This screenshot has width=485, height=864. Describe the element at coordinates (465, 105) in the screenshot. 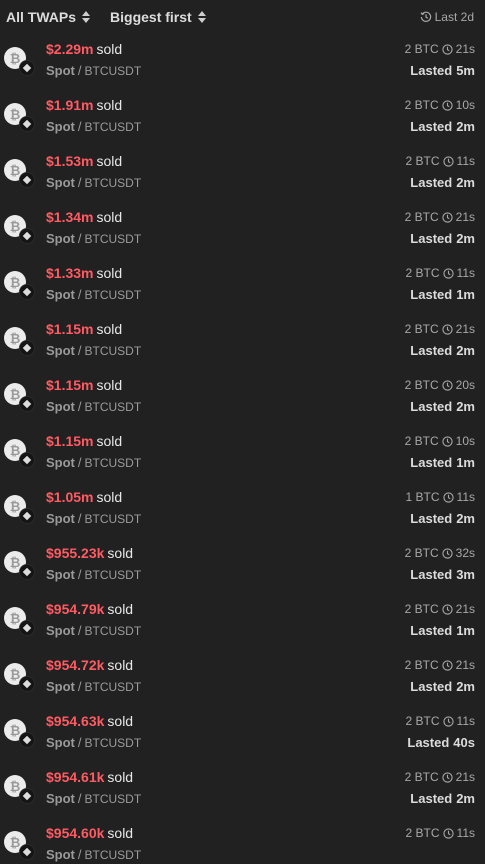

I see `order-interval: 10s` at that location.